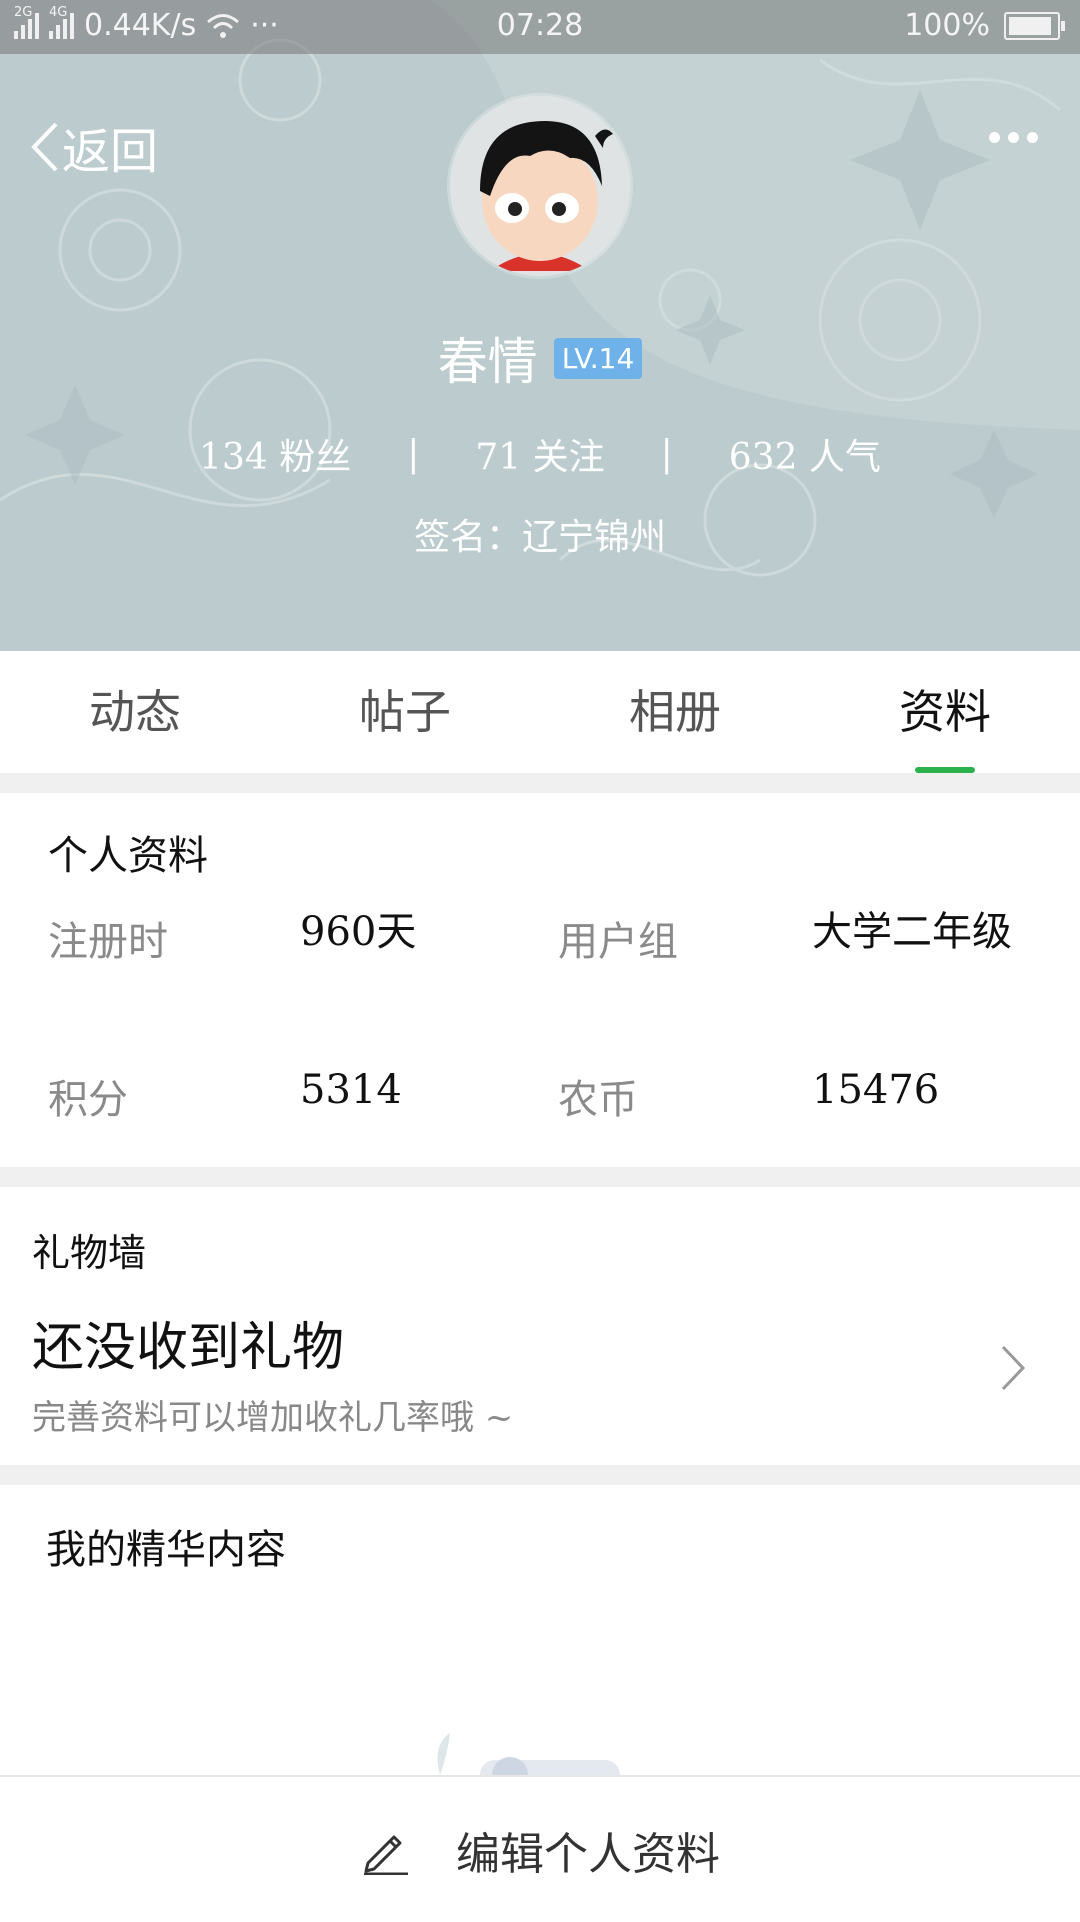  What do you see at coordinates (44, 147) in the screenshot?
I see `chevron-left-icon` at bounding box center [44, 147].